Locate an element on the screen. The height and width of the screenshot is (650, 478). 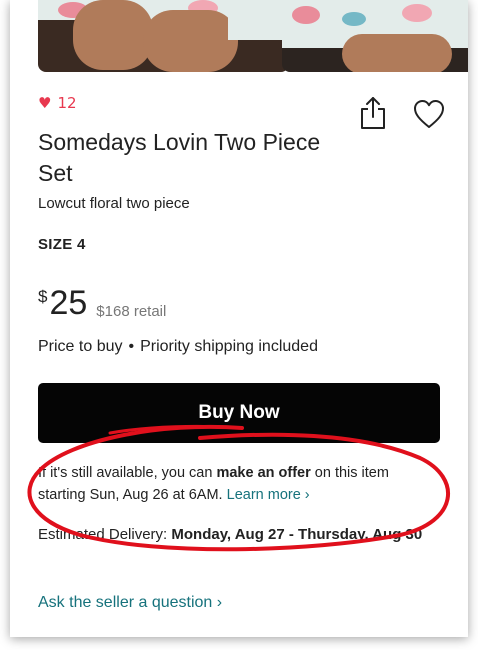
heart-icon: ♥ is located at coordinates (45, 102).